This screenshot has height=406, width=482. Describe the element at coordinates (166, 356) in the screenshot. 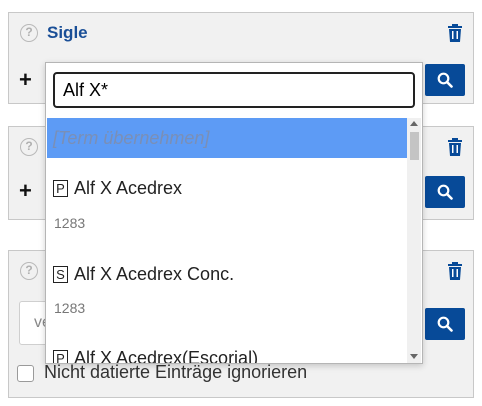

I see `option-label: Alf X Acedrex(Escorial)` at that location.